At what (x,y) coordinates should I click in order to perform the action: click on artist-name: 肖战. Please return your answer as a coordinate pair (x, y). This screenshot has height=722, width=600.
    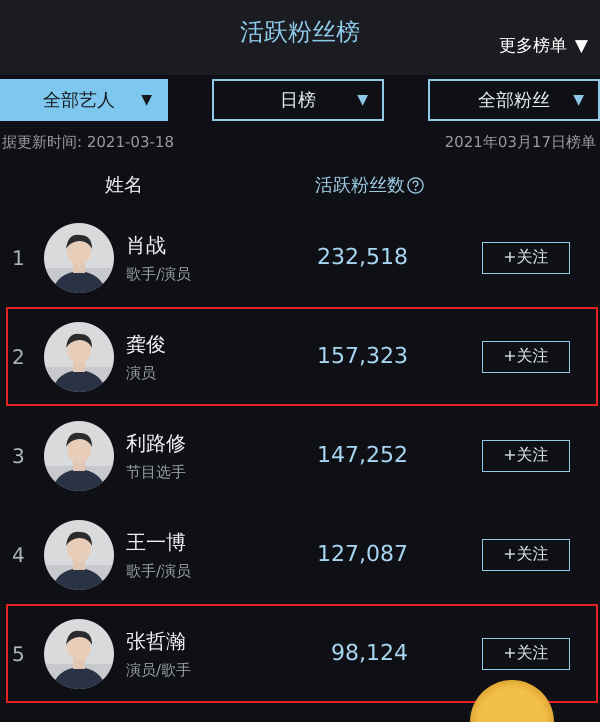
    Looking at the image, I should click on (146, 245).